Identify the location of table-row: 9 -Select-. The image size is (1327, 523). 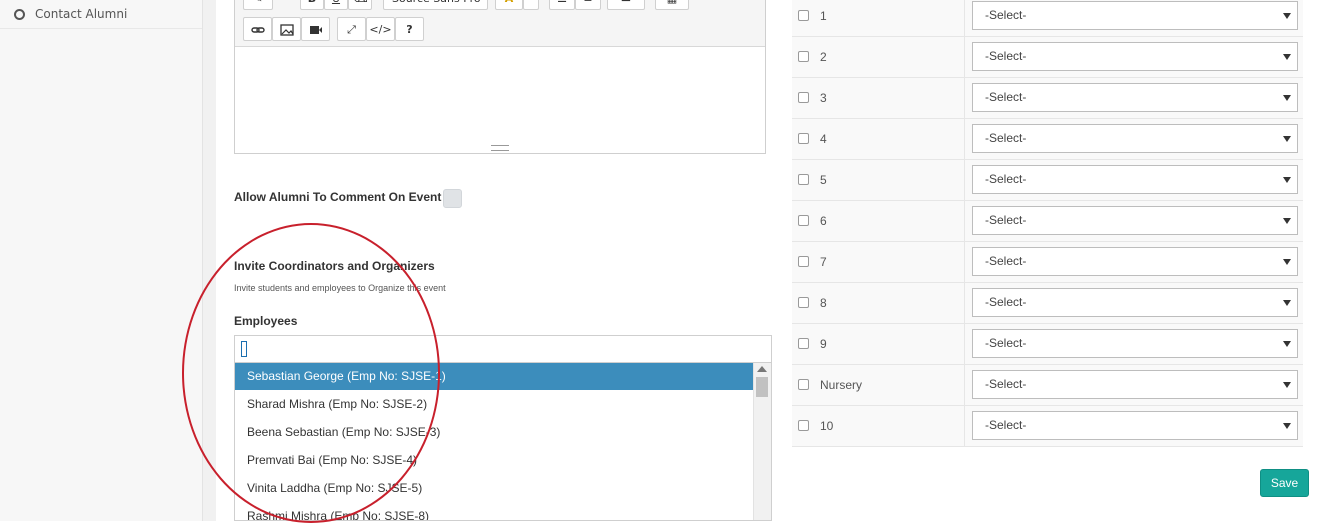
(1047, 344).